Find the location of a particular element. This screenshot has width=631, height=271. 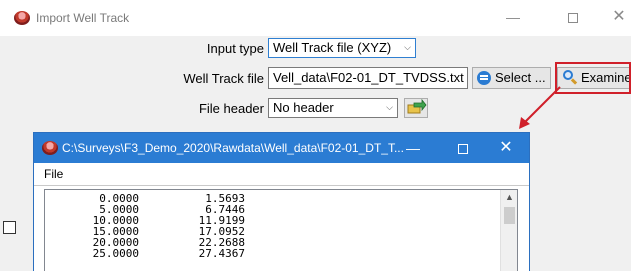

file-header-select: No header ⌵ is located at coordinates (333, 108).